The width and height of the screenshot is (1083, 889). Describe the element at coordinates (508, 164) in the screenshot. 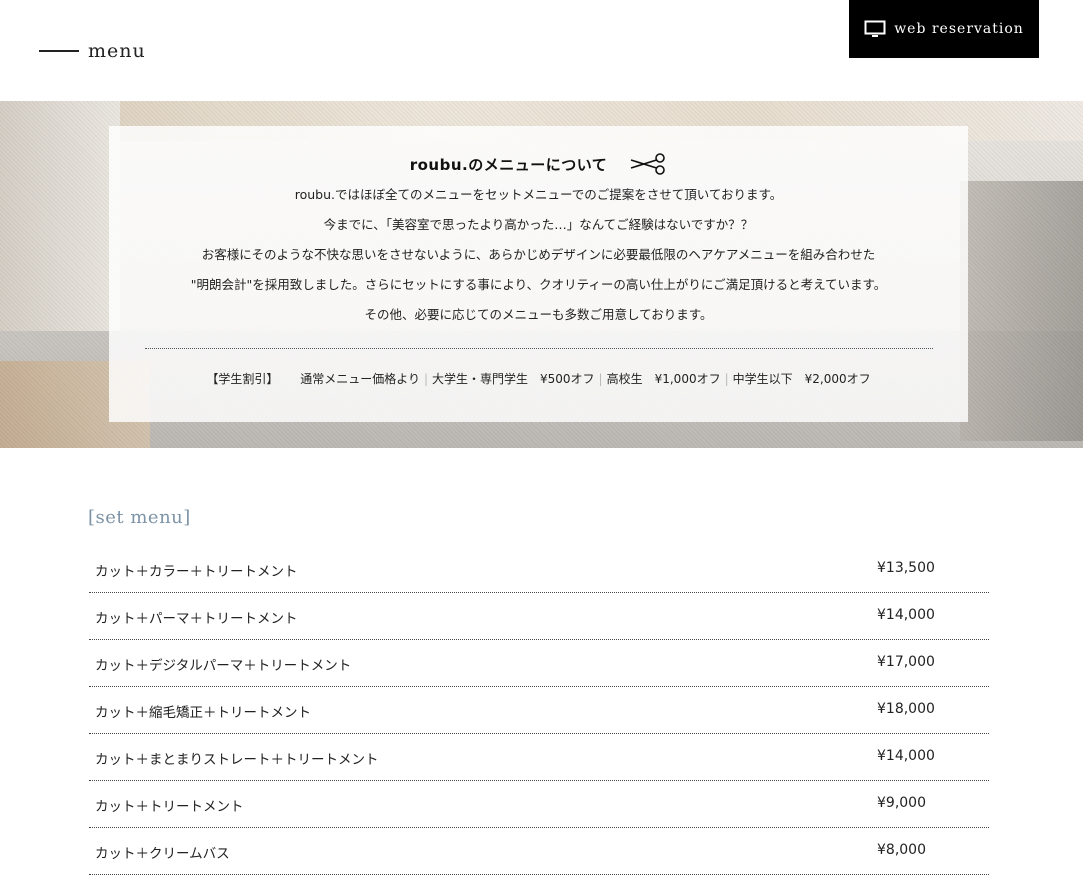

I see `info-title-text: roubu.のメニューについて` at that location.